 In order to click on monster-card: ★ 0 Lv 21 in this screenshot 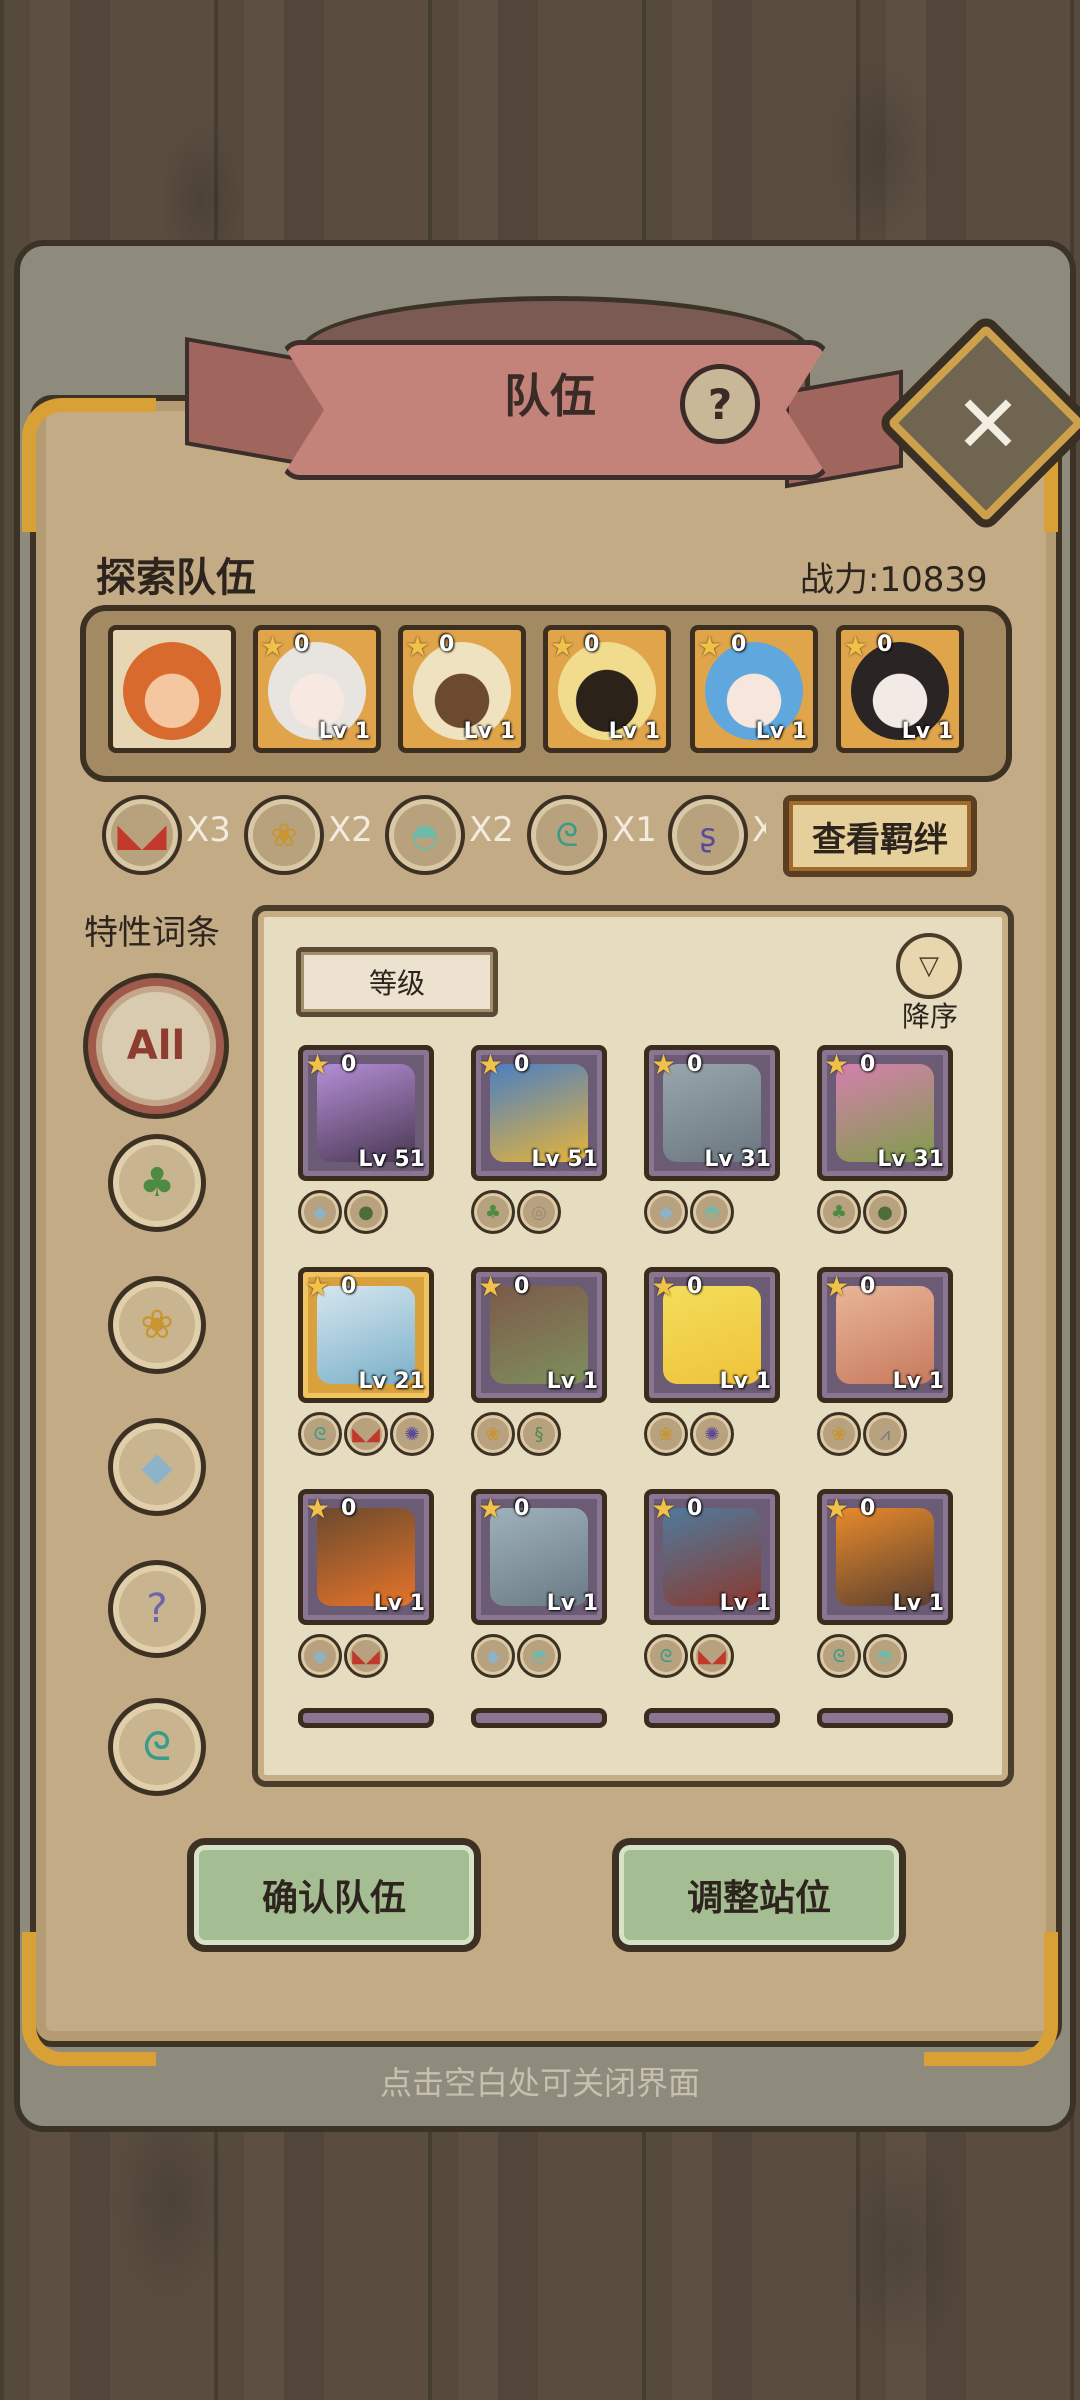, I will do `click(366, 1335)`.